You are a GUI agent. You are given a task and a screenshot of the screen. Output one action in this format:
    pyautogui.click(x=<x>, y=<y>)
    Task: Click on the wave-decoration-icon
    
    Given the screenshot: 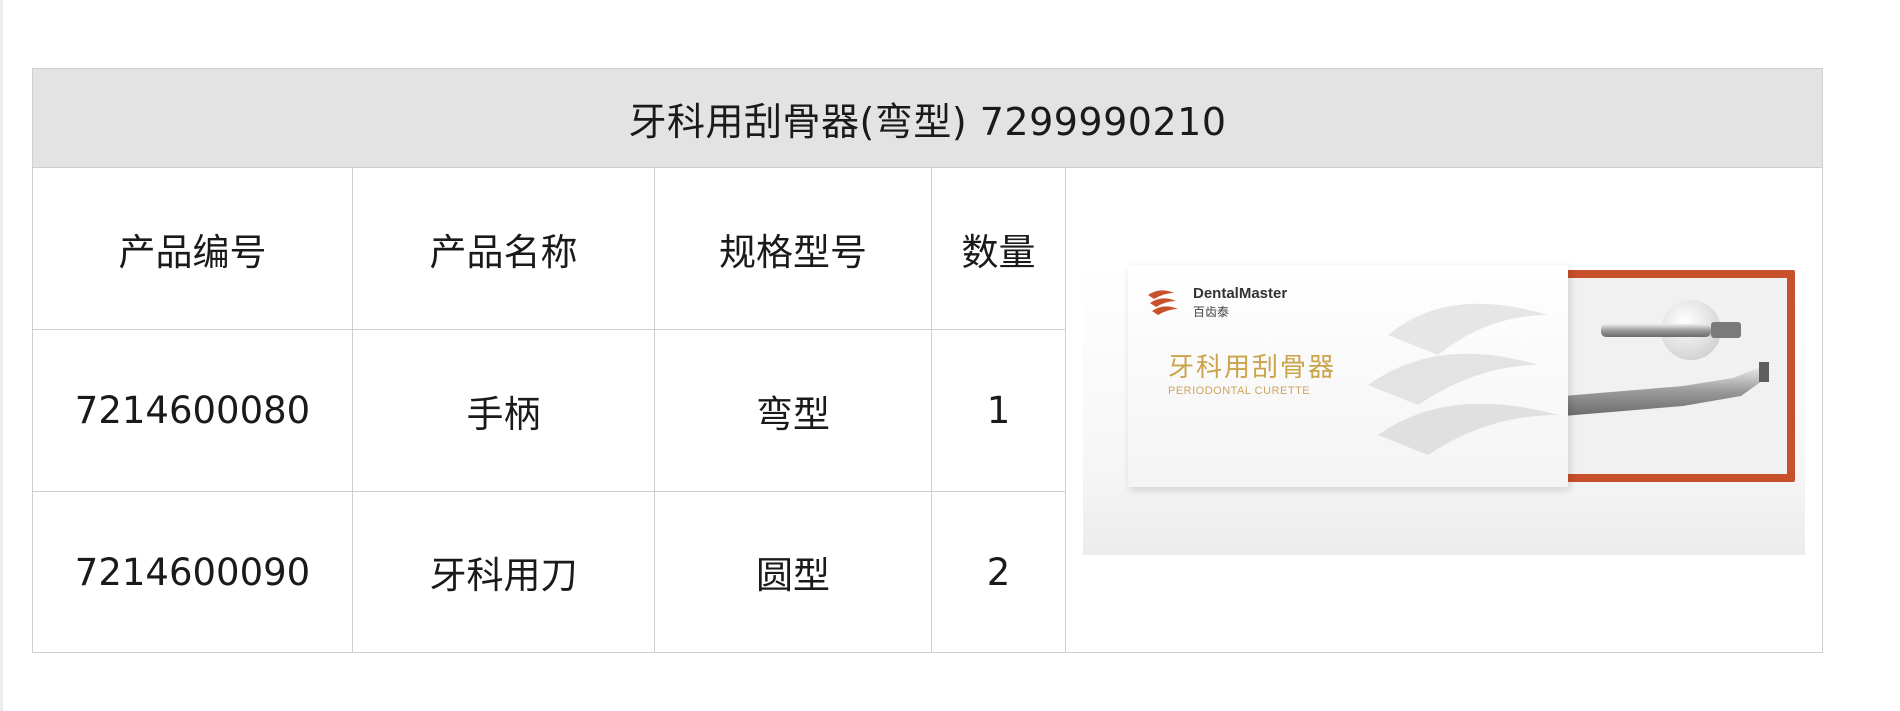 What is the action you would take?
    pyautogui.click(x=1463, y=379)
    